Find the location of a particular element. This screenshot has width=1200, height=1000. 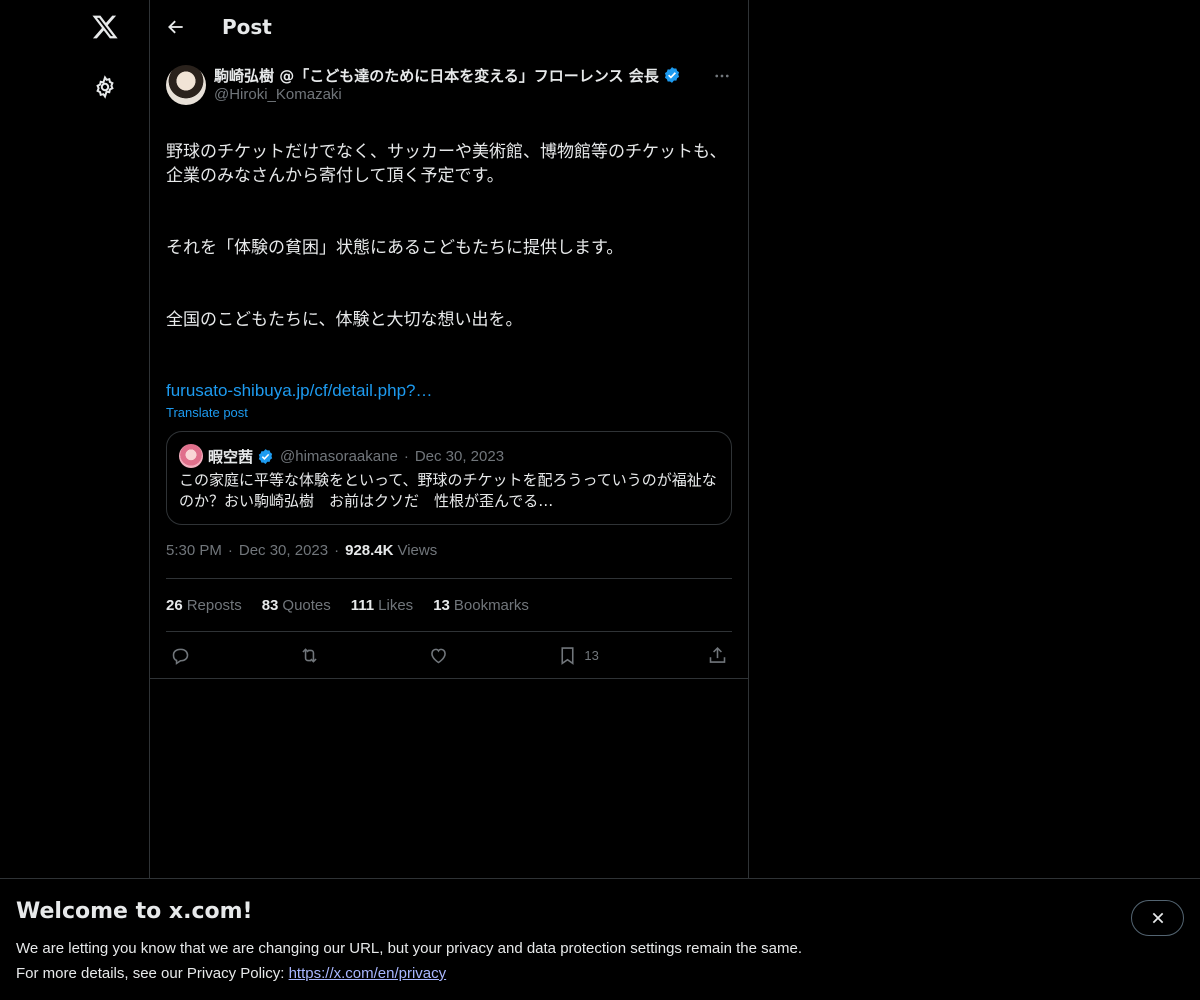

quoted-author-name: 暇空茜 is located at coordinates (231, 456).